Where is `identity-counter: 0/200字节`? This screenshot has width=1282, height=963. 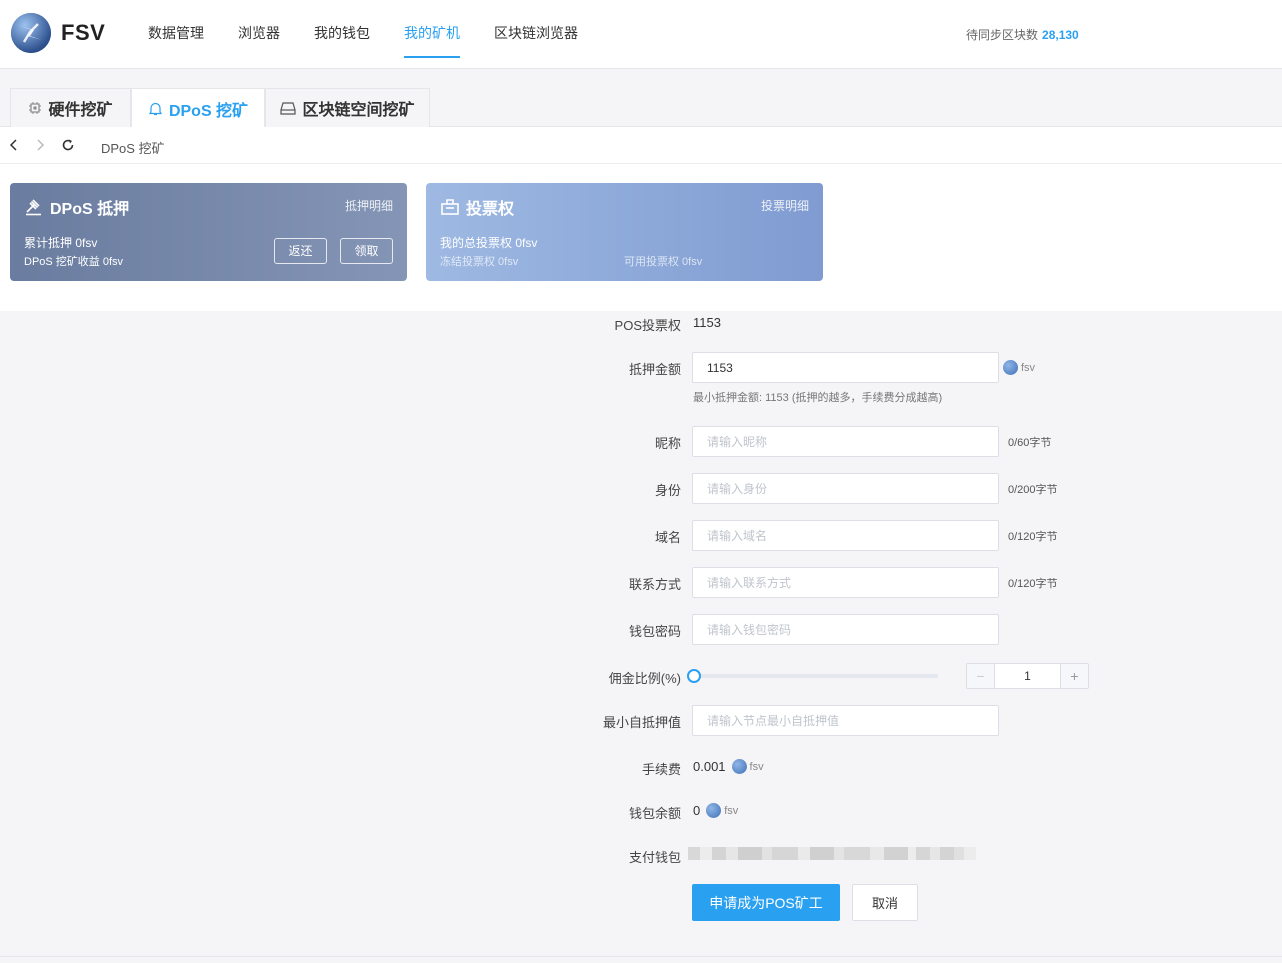
identity-counter: 0/200字节 is located at coordinates (1033, 490).